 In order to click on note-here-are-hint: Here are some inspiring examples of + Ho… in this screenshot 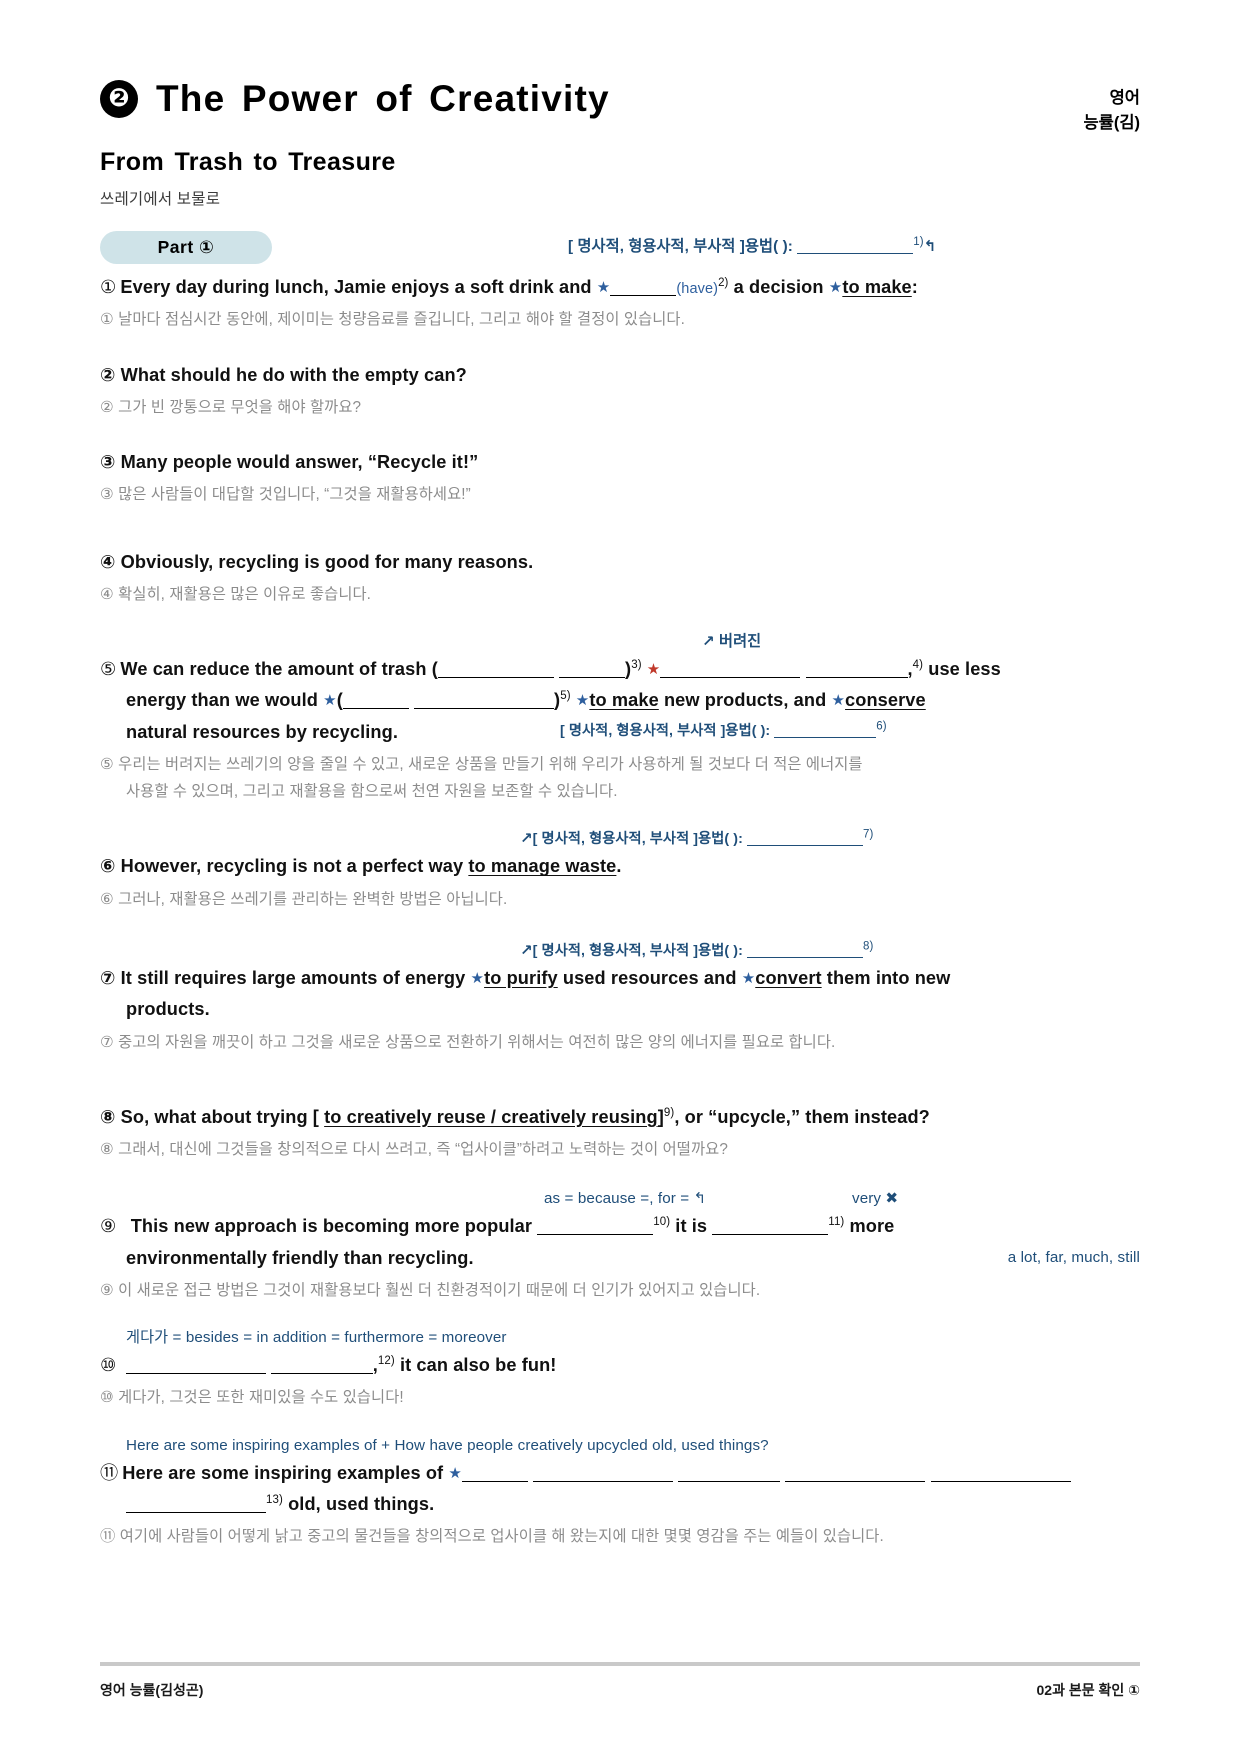, I will do `click(447, 1445)`.